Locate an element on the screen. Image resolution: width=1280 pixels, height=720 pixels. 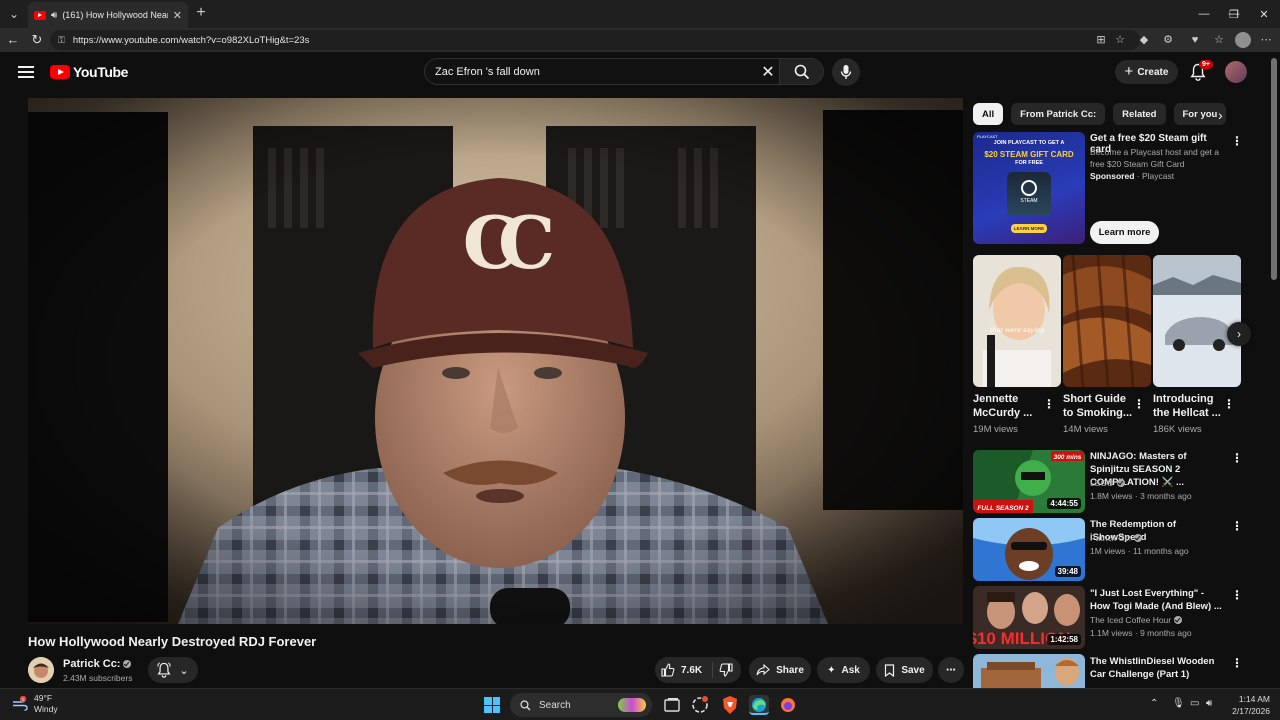
page-scrollbar is located at coordinates (1274, 370).